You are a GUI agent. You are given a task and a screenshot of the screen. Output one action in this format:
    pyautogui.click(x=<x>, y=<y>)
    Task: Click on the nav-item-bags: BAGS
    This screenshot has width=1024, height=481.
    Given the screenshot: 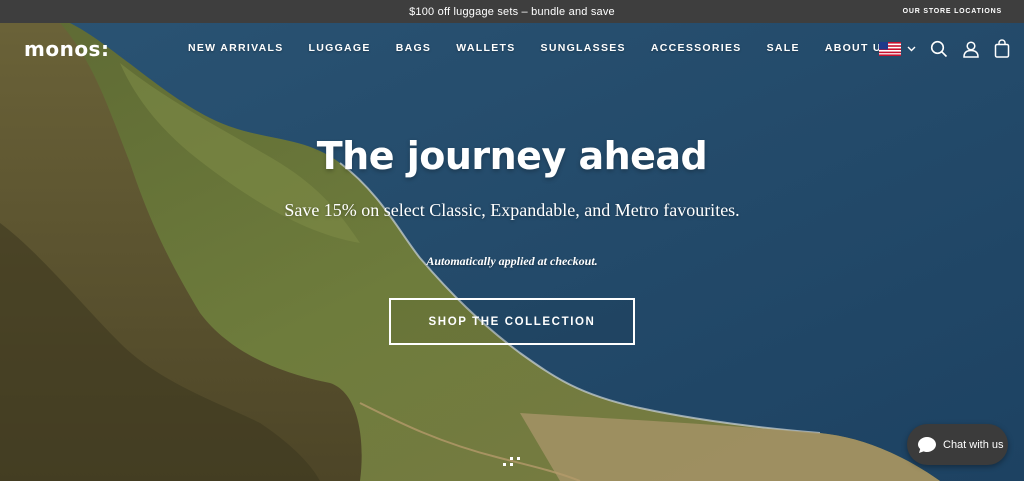 What is the action you would take?
    pyautogui.click(x=414, y=48)
    